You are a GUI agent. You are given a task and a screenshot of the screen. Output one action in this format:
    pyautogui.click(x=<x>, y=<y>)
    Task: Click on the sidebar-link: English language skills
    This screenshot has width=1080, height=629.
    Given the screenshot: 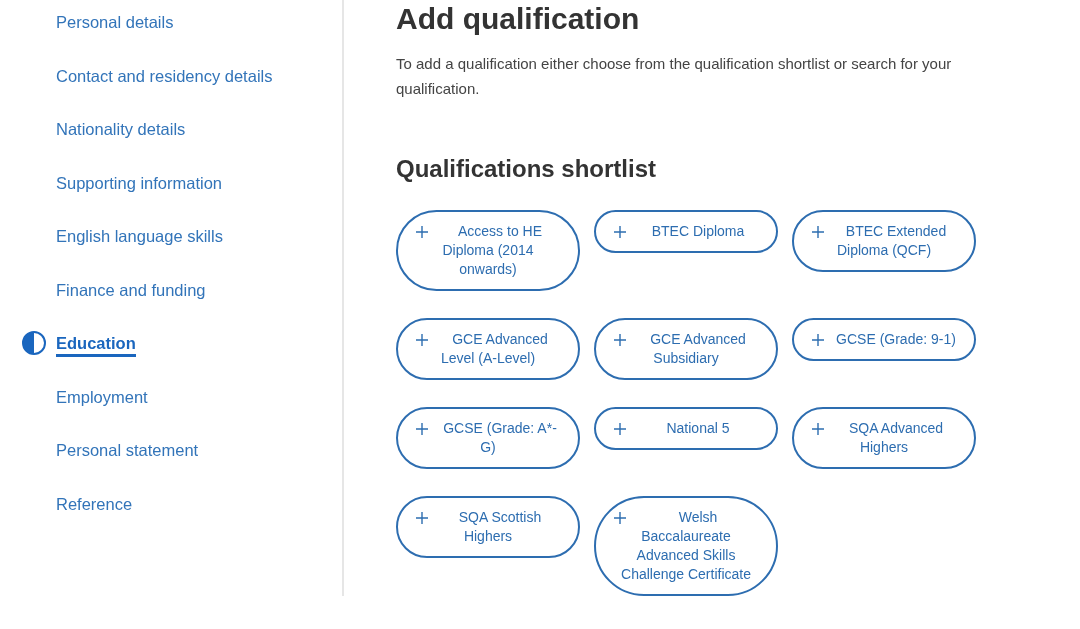 What is the action you would take?
    pyautogui.click(x=139, y=236)
    